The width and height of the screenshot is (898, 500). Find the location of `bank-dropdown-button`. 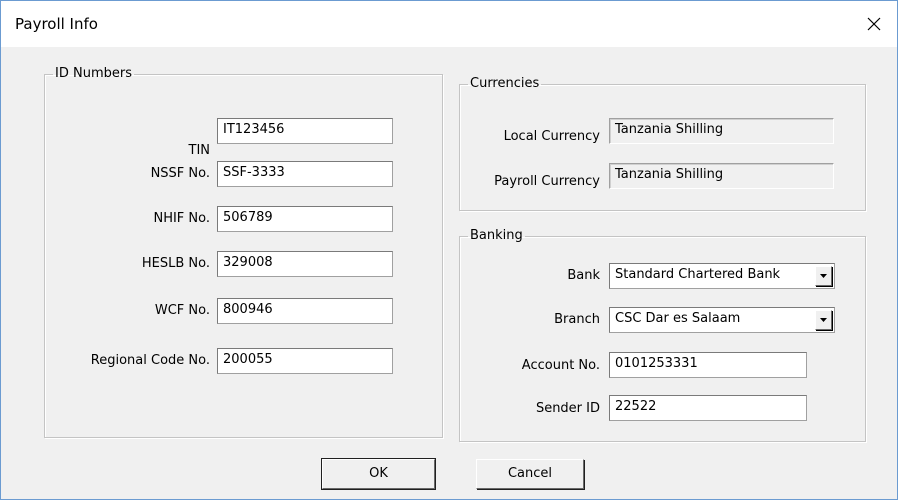

bank-dropdown-button is located at coordinates (823, 276).